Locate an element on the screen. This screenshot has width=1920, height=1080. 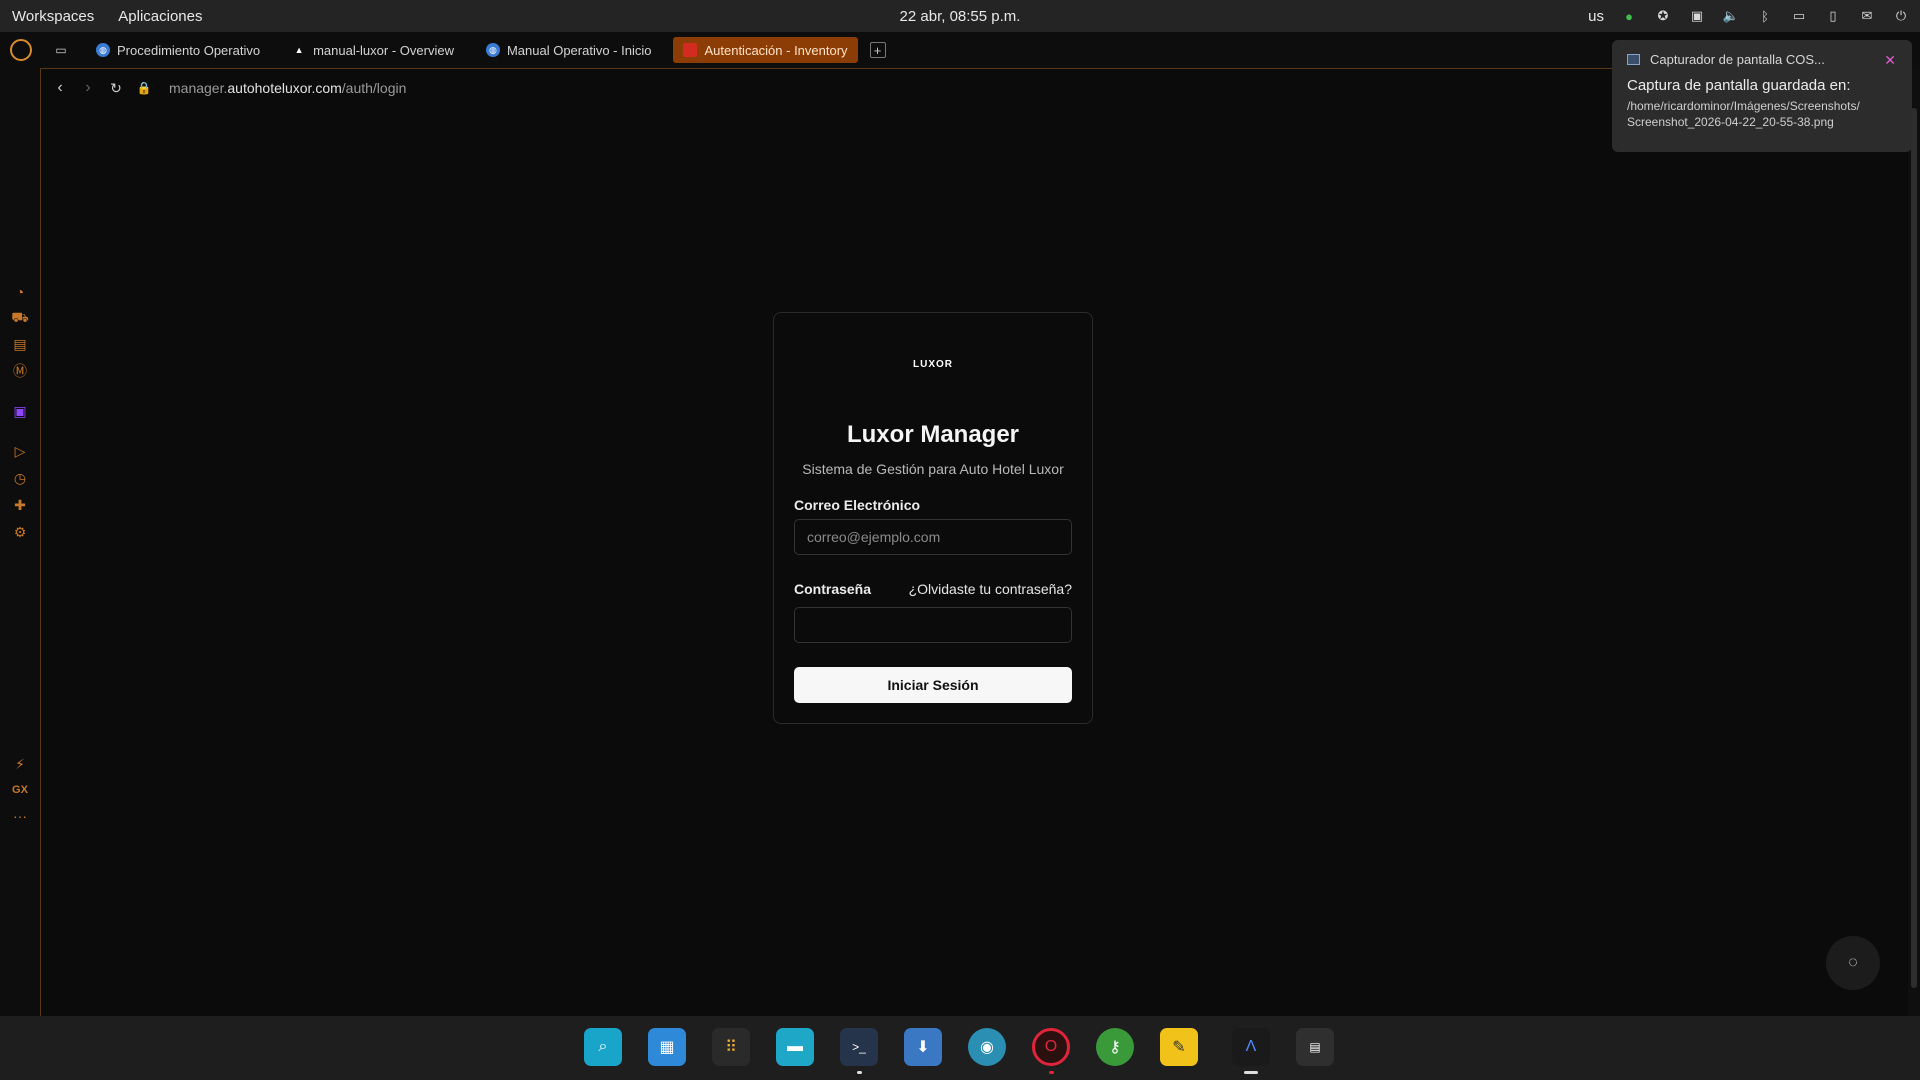
history-icon: ◷ is located at coordinates (20, 478).